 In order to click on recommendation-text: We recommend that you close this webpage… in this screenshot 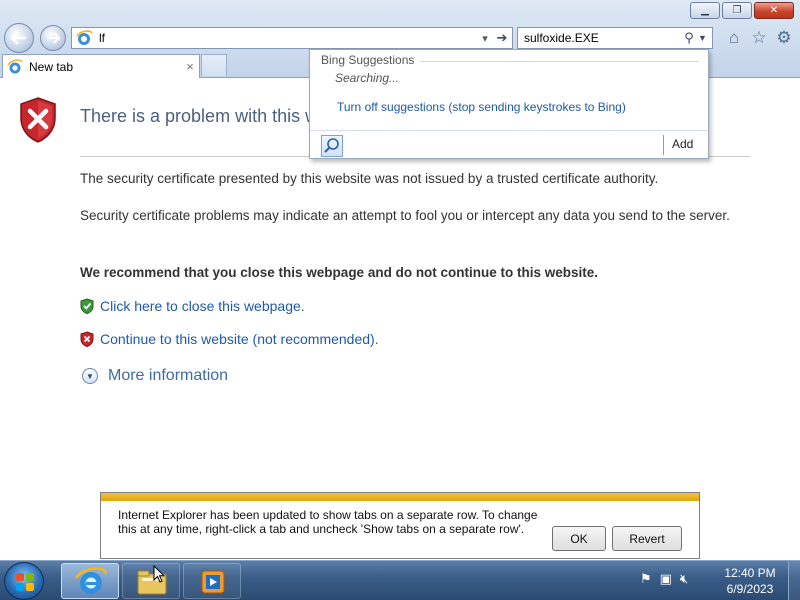, I will do `click(339, 272)`.